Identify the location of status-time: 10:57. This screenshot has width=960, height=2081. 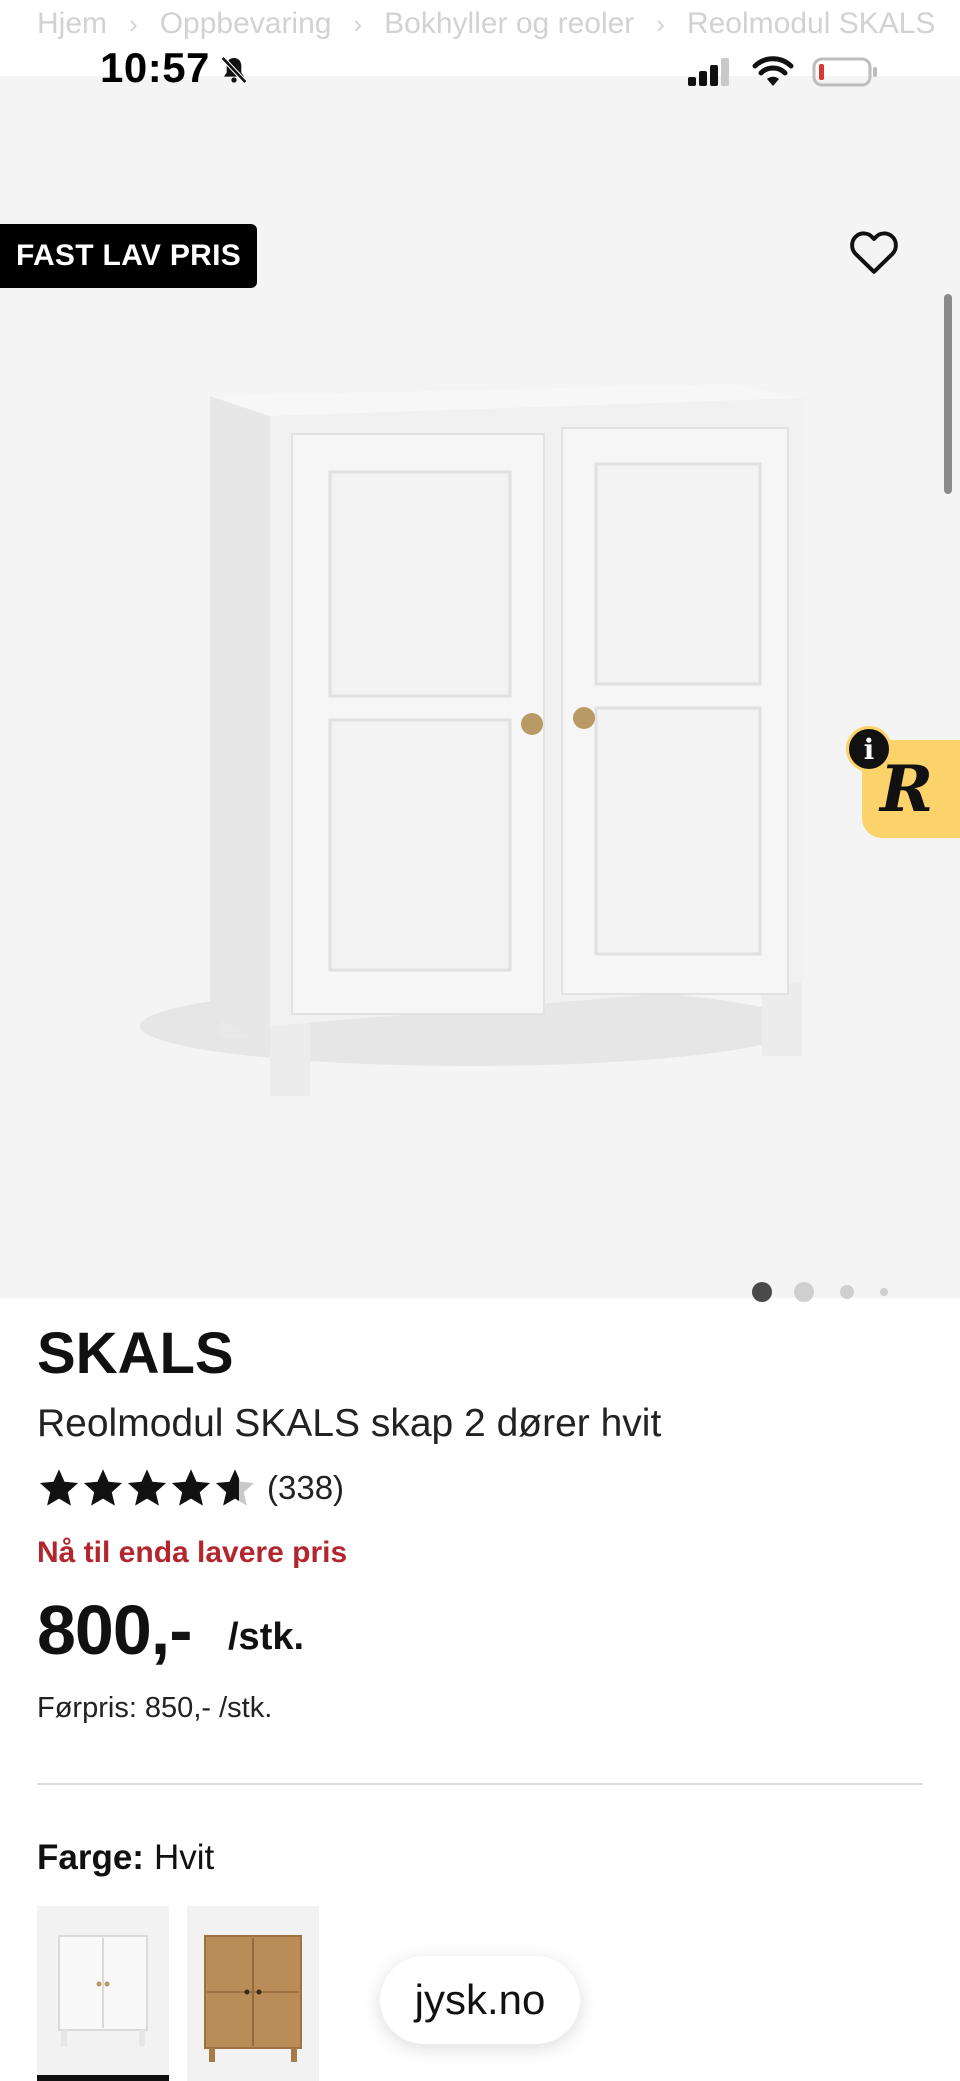
(155, 67).